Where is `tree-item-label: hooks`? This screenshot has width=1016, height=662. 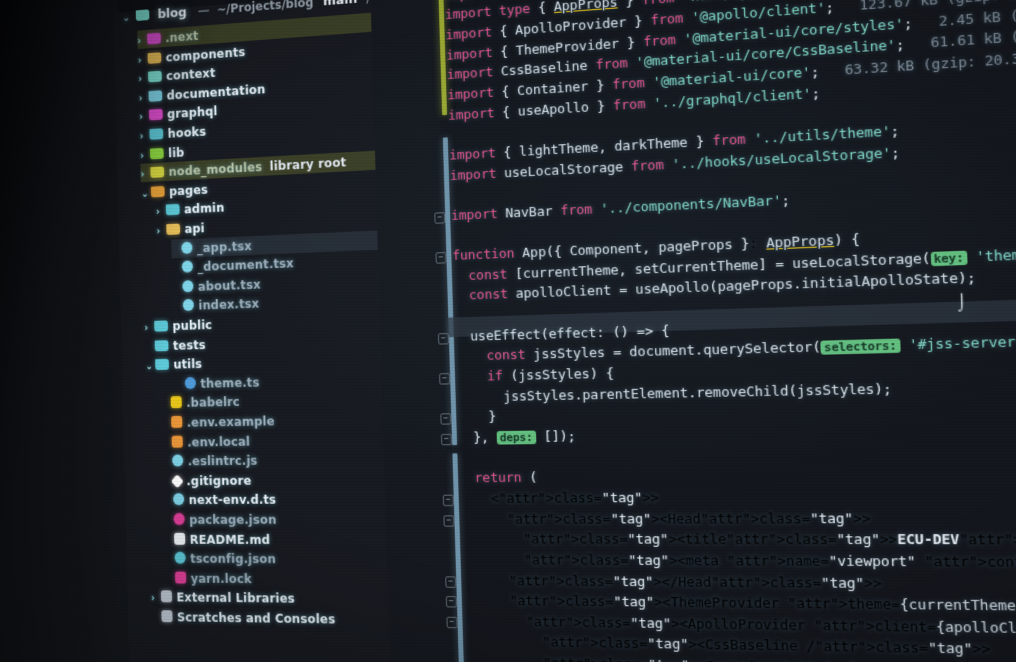
tree-item-label: hooks is located at coordinates (187, 132).